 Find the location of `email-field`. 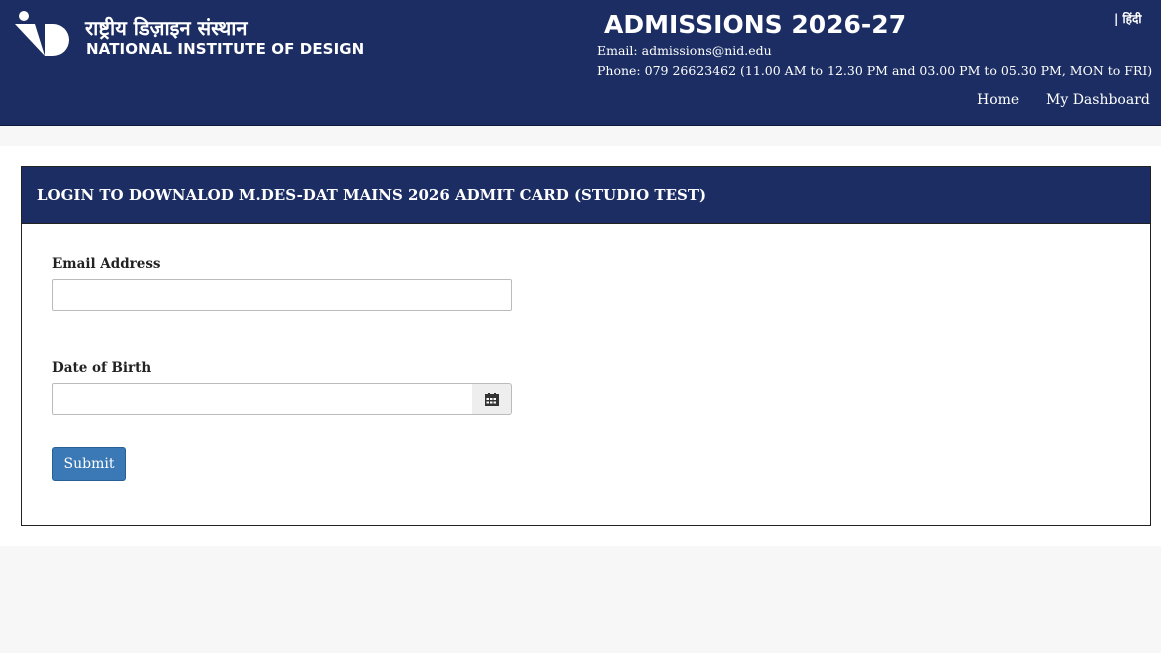

email-field is located at coordinates (282, 295).